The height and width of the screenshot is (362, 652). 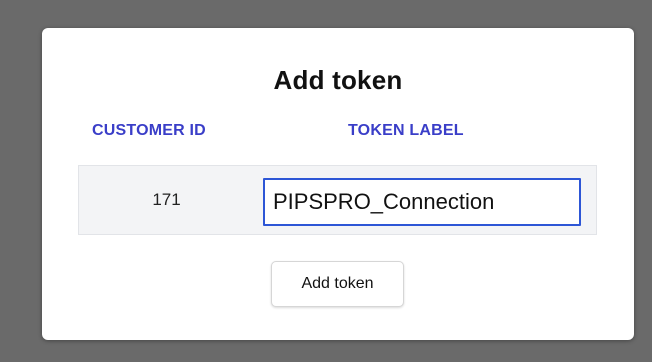 What do you see at coordinates (406, 130) in the screenshot?
I see `token-label-column-header: TOKEN LABEL` at bounding box center [406, 130].